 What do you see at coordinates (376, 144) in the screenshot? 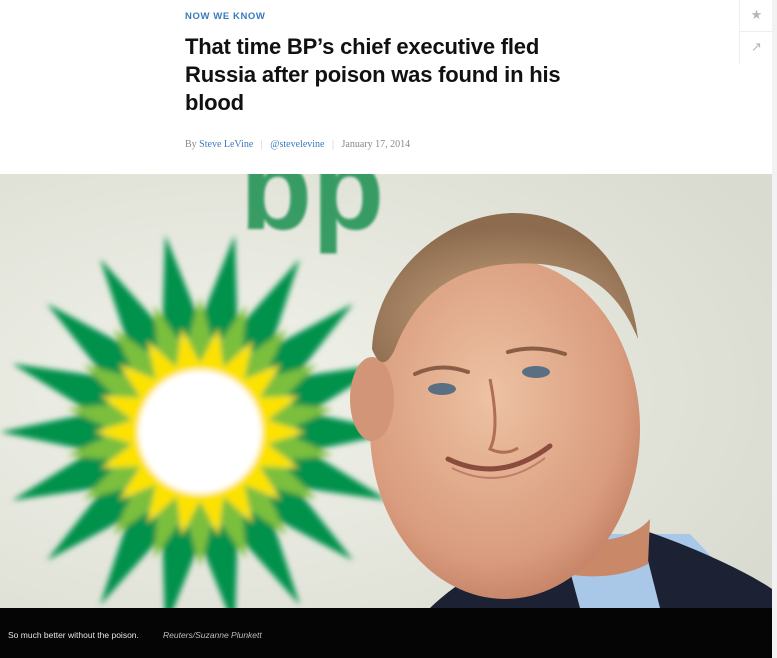
I see `publish-date: January 17, 2014` at bounding box center [376, 144].